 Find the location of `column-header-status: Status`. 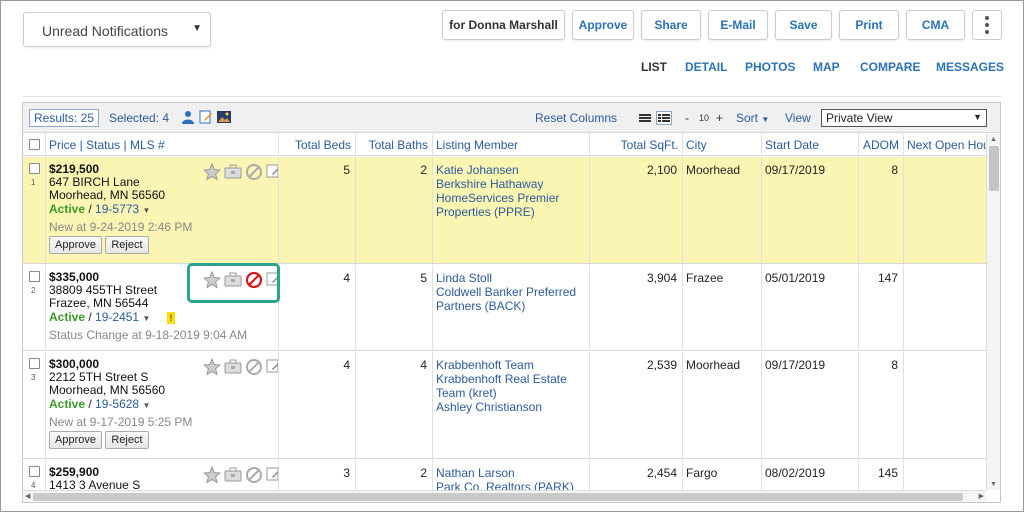

column-header-status: Status is located at coordinates (103, 145).